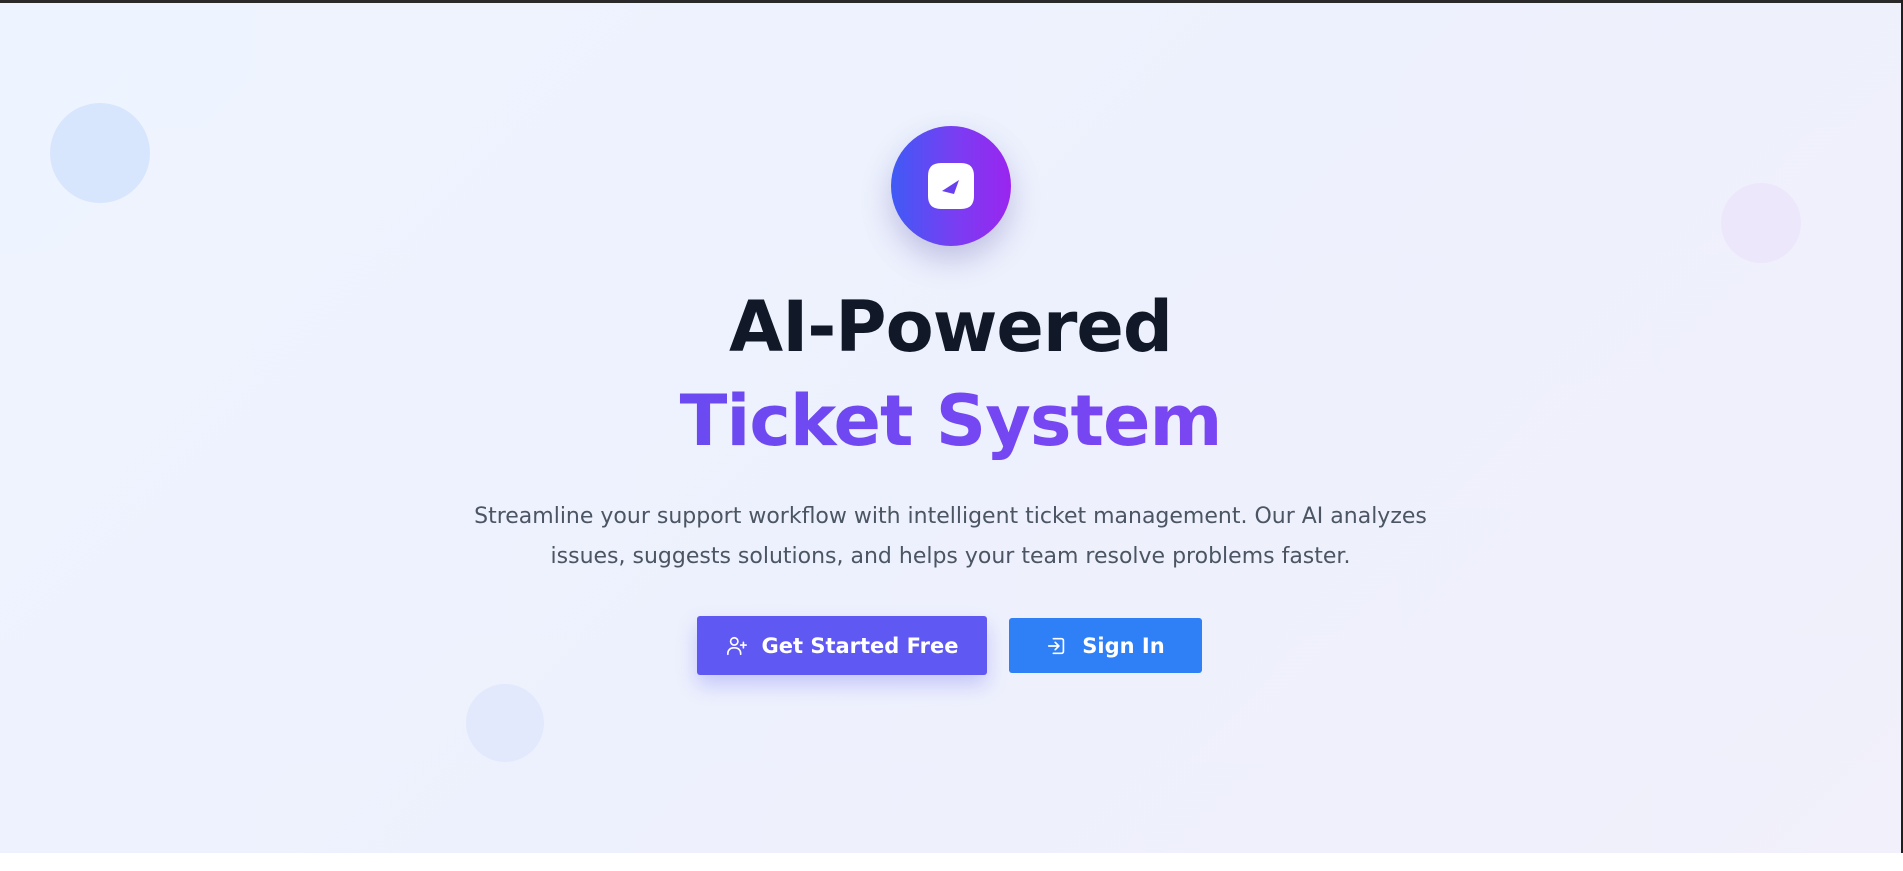  Describe the element at coordinates (737, 646) in the screenshot. I see `user-plus-icon` at that location.